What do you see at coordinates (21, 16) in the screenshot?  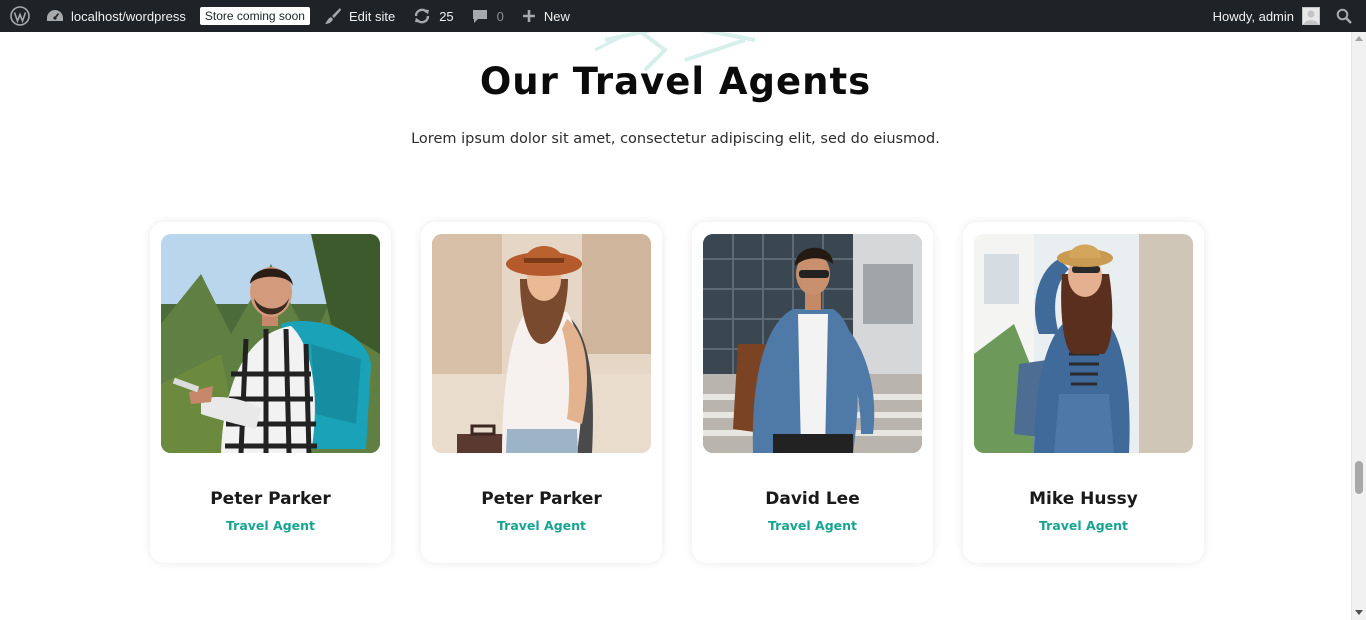 I see `wordpress-logo-icon` at bounding box center [21, 16].